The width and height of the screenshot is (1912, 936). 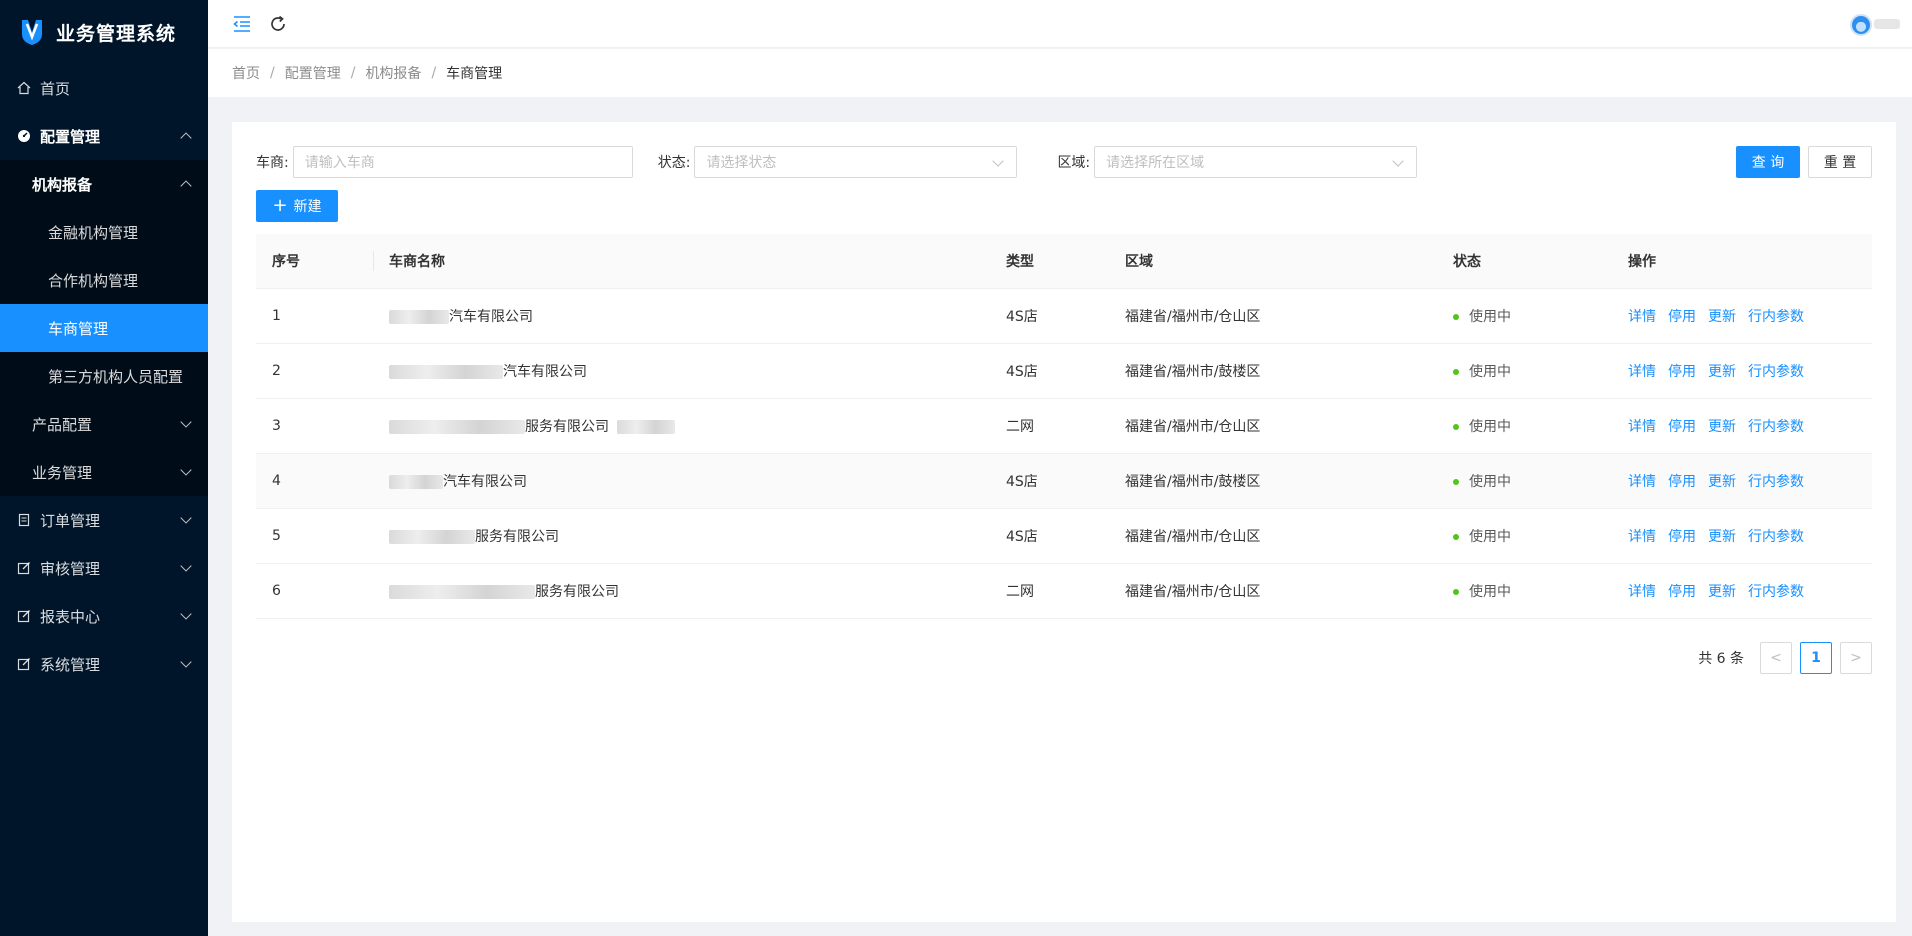 What do you see at coordinates (116, 33) in the screenshot?
I see `app-title: 业务管理系统` at bounding box center [116, 33].